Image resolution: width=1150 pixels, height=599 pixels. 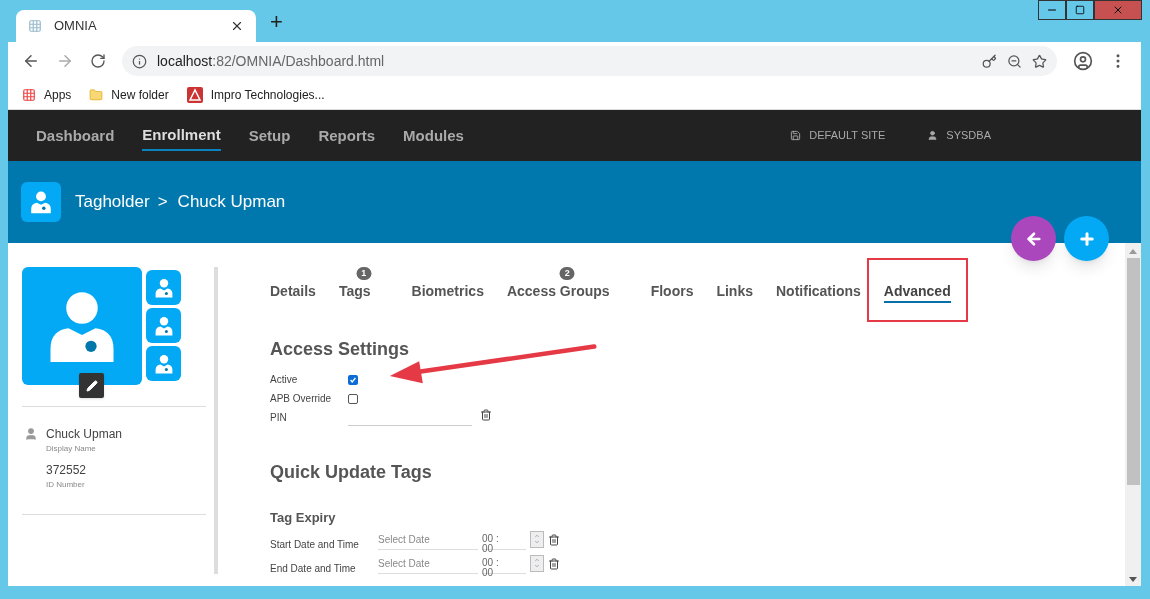 I want to click on display-name: Chuck Upman, so click(x=84, y=434).